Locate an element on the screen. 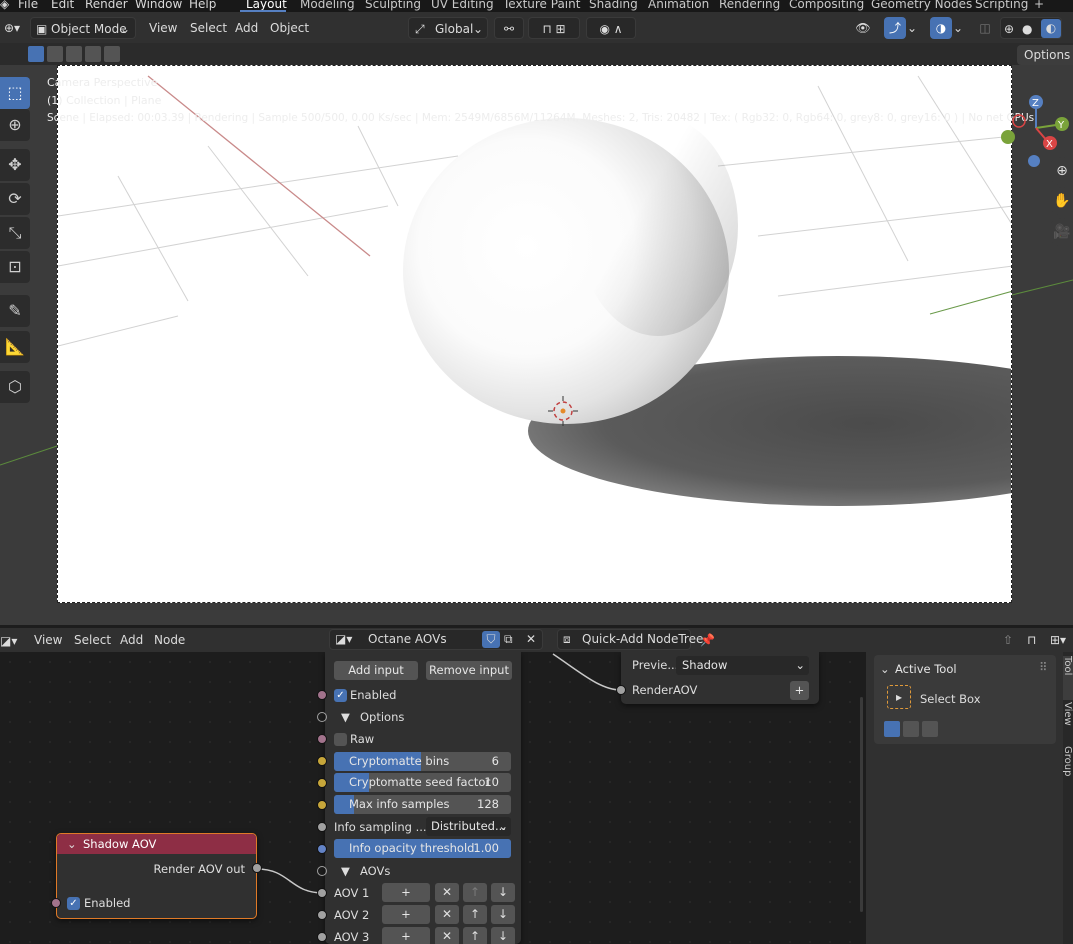  max-info-samples-field: Max info samples 128 is located at coordinates (422, 804).